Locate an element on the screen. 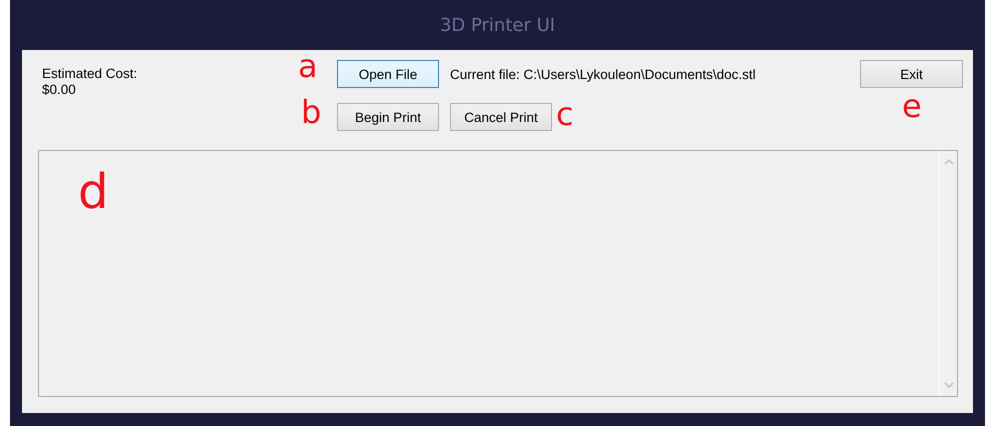  annotation-letter: a is located at coordinates (308, 66).